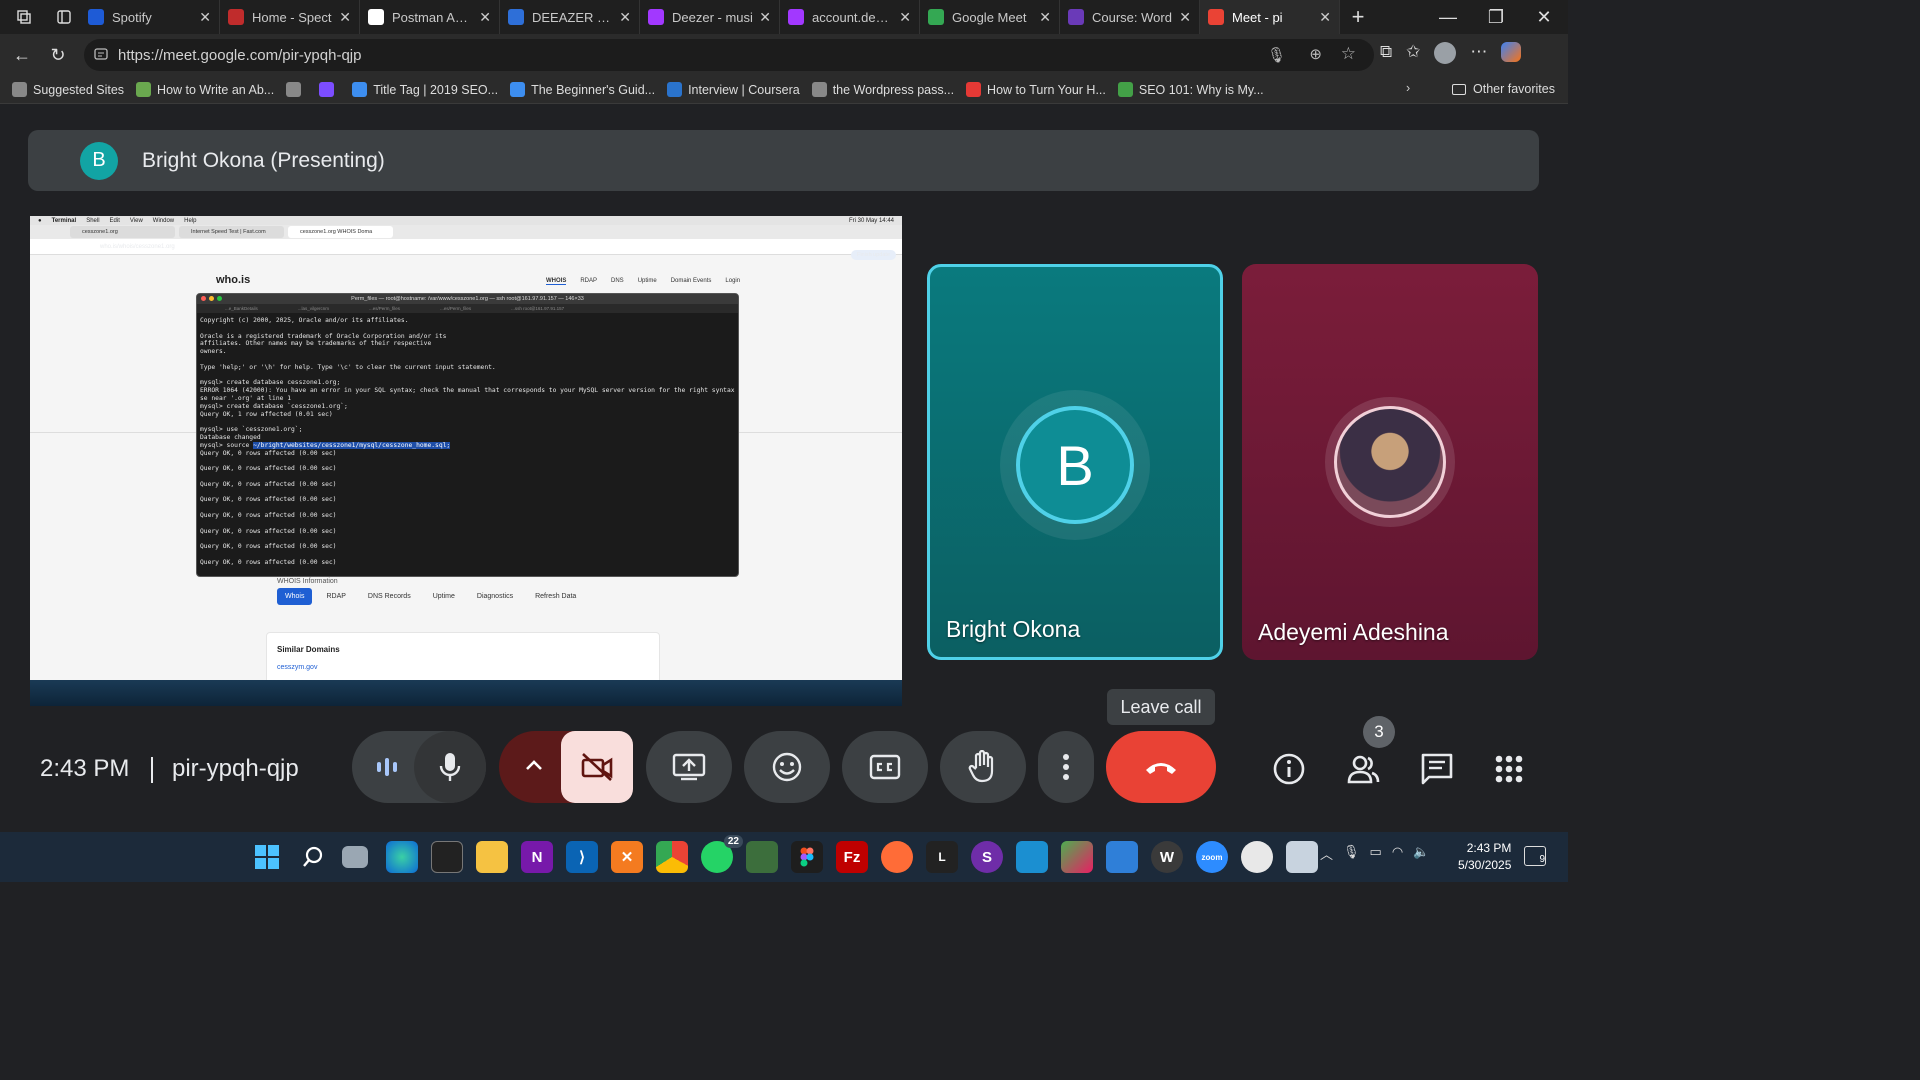  Describe the element at coordinates (1315, 54) in the screenshot. I see `zoom-icon: ⊕` at that location.